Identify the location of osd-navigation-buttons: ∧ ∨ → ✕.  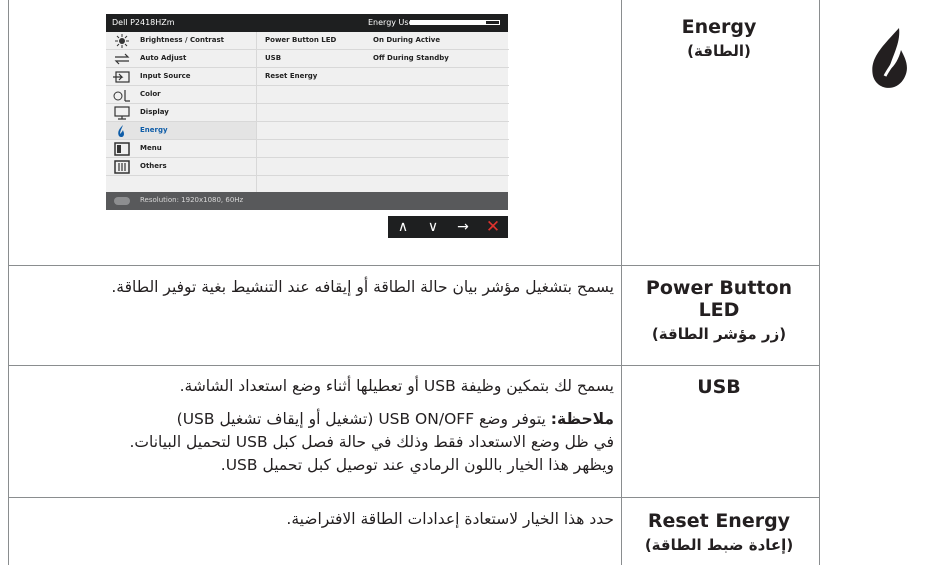
(448, 227).